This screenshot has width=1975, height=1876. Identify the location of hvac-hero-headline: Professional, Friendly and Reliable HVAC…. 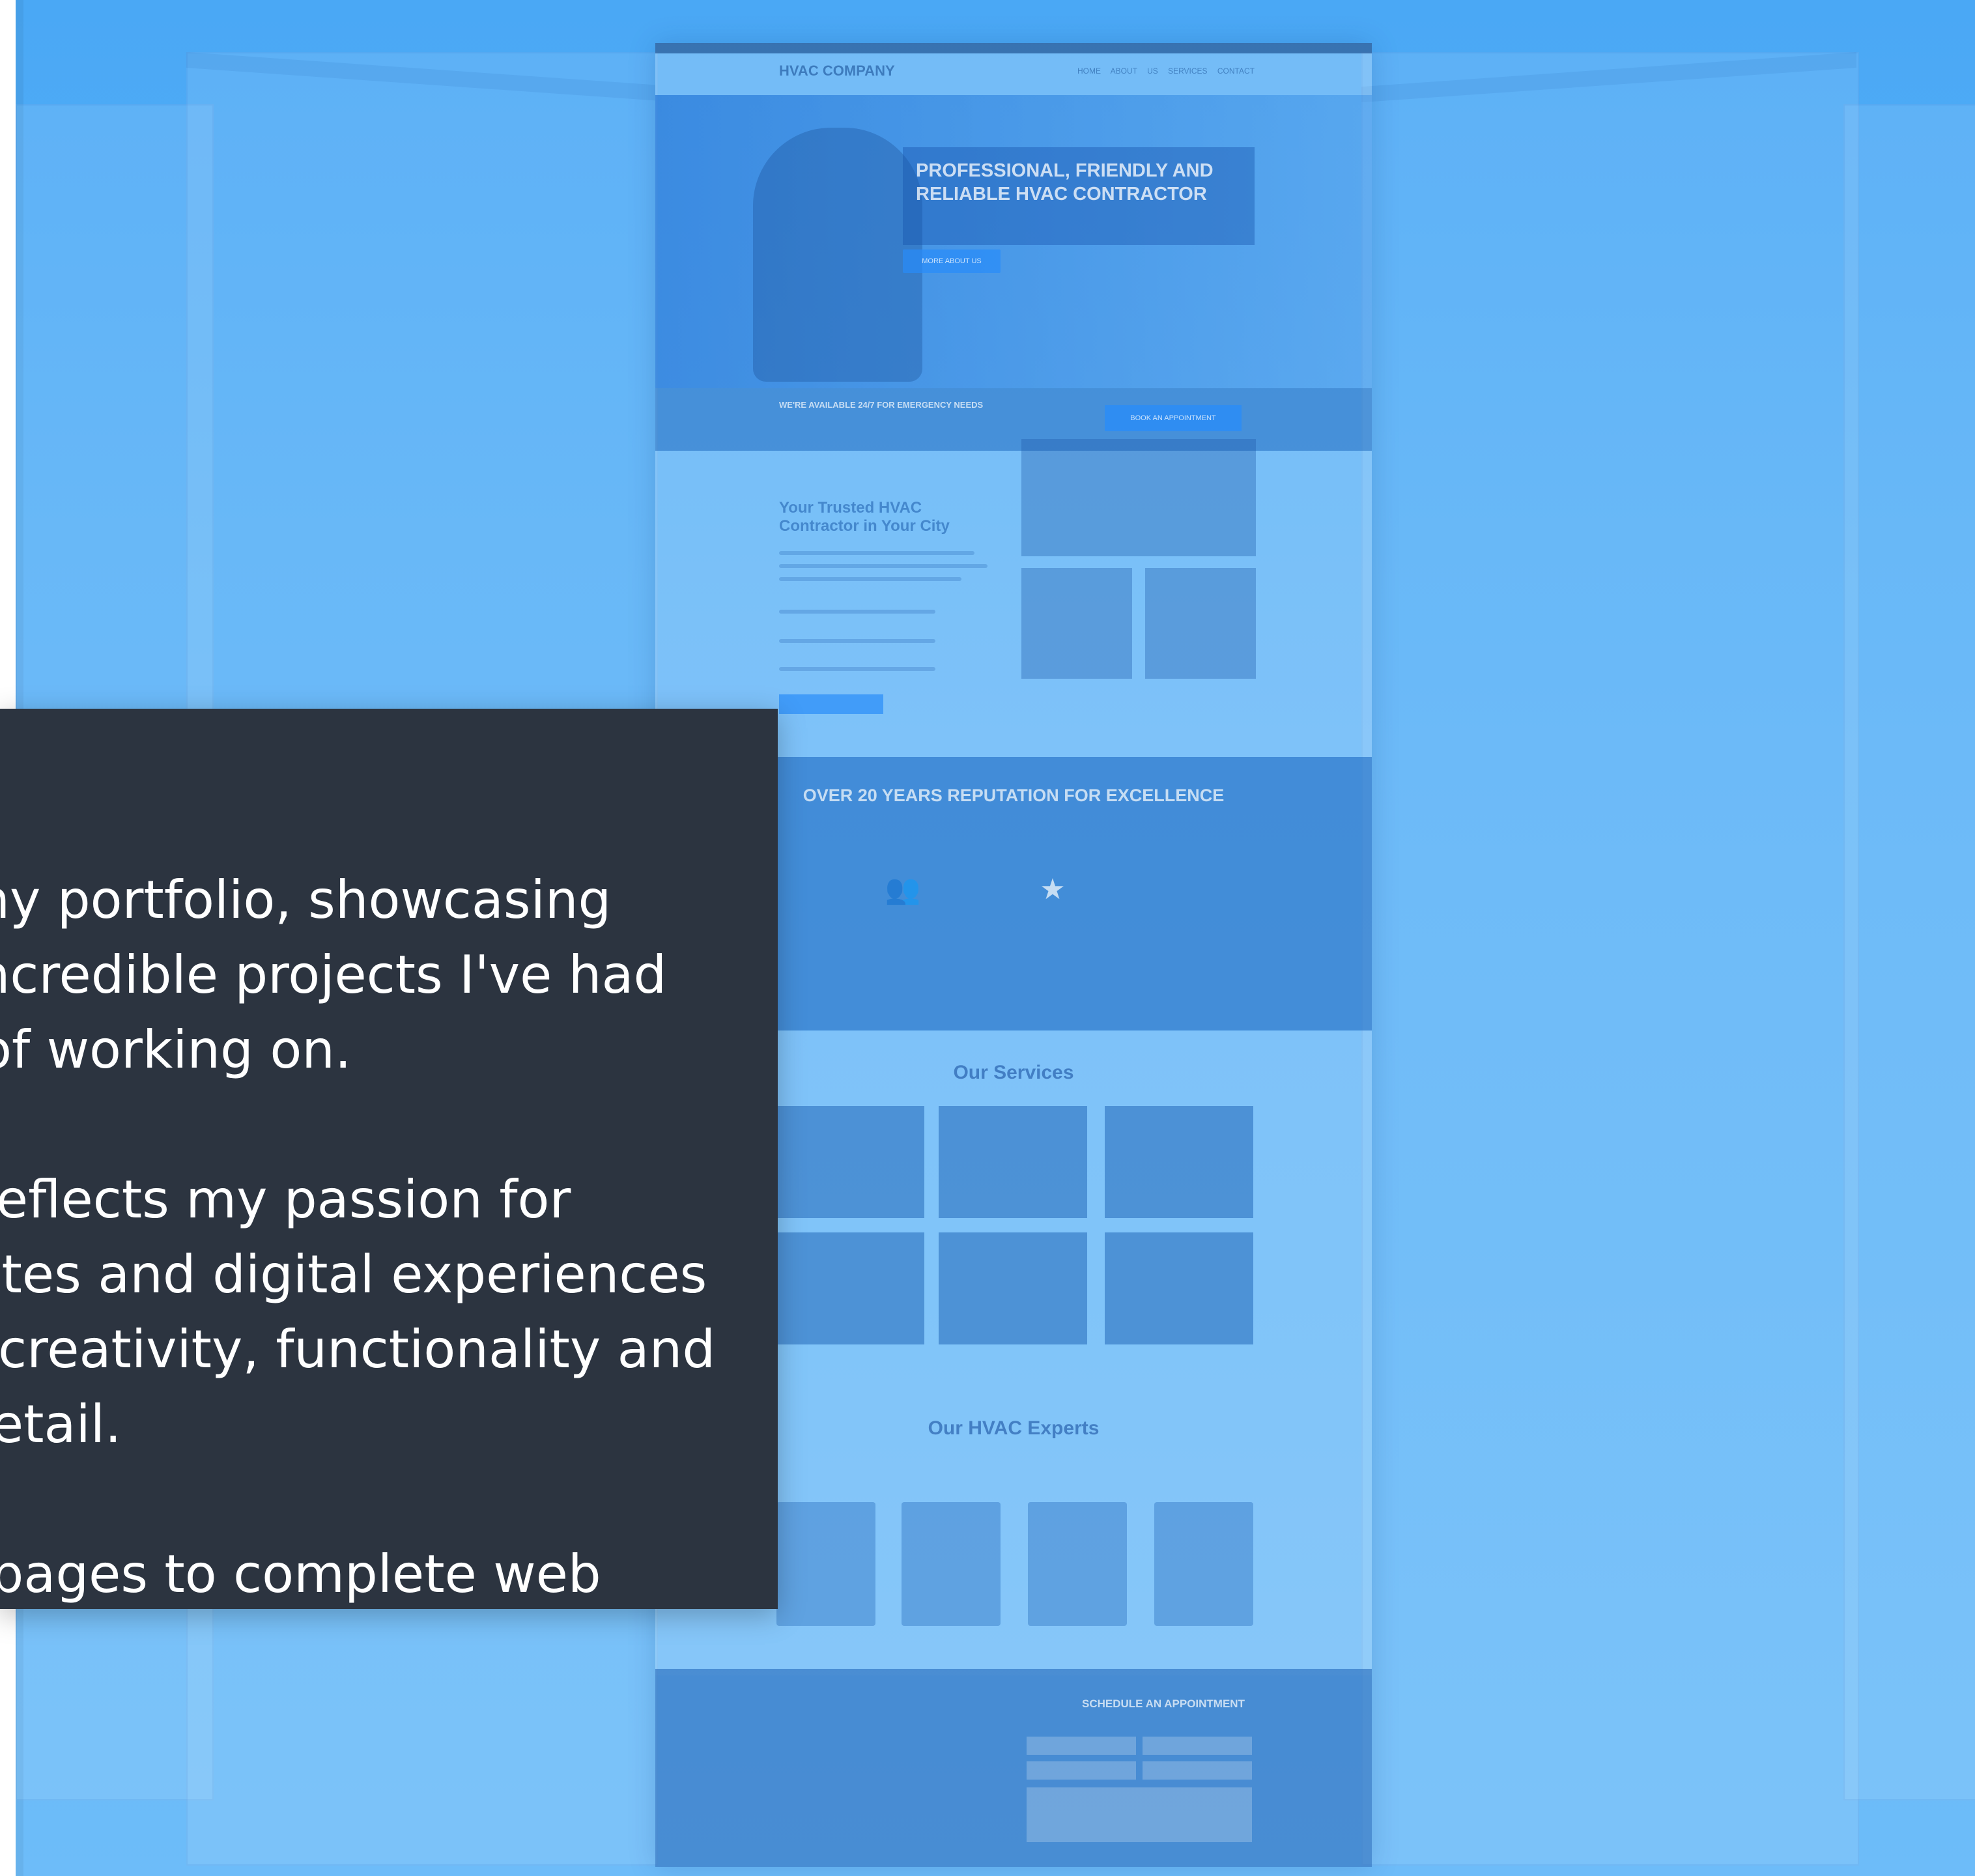
(1065, 183).